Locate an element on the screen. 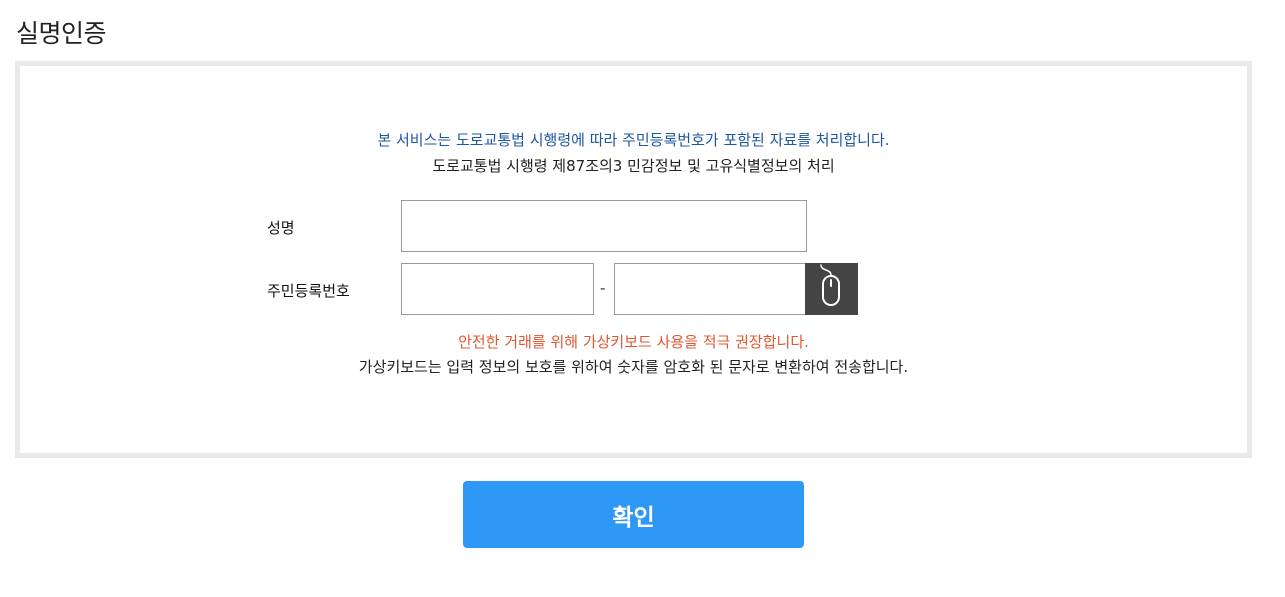  confirm-button: 확인 is located at coordinates (633, 514).